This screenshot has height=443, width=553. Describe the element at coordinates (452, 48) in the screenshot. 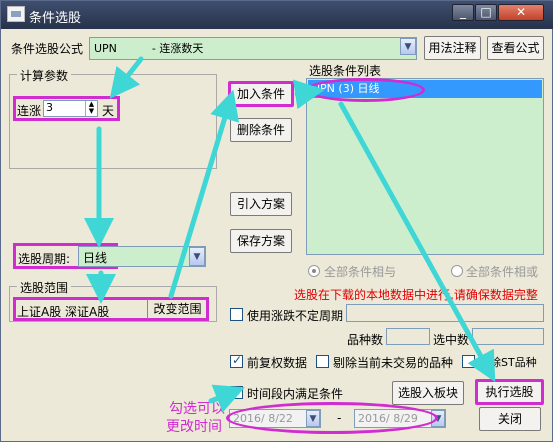

I see `usage-notes-button: 用法注释` at that location.